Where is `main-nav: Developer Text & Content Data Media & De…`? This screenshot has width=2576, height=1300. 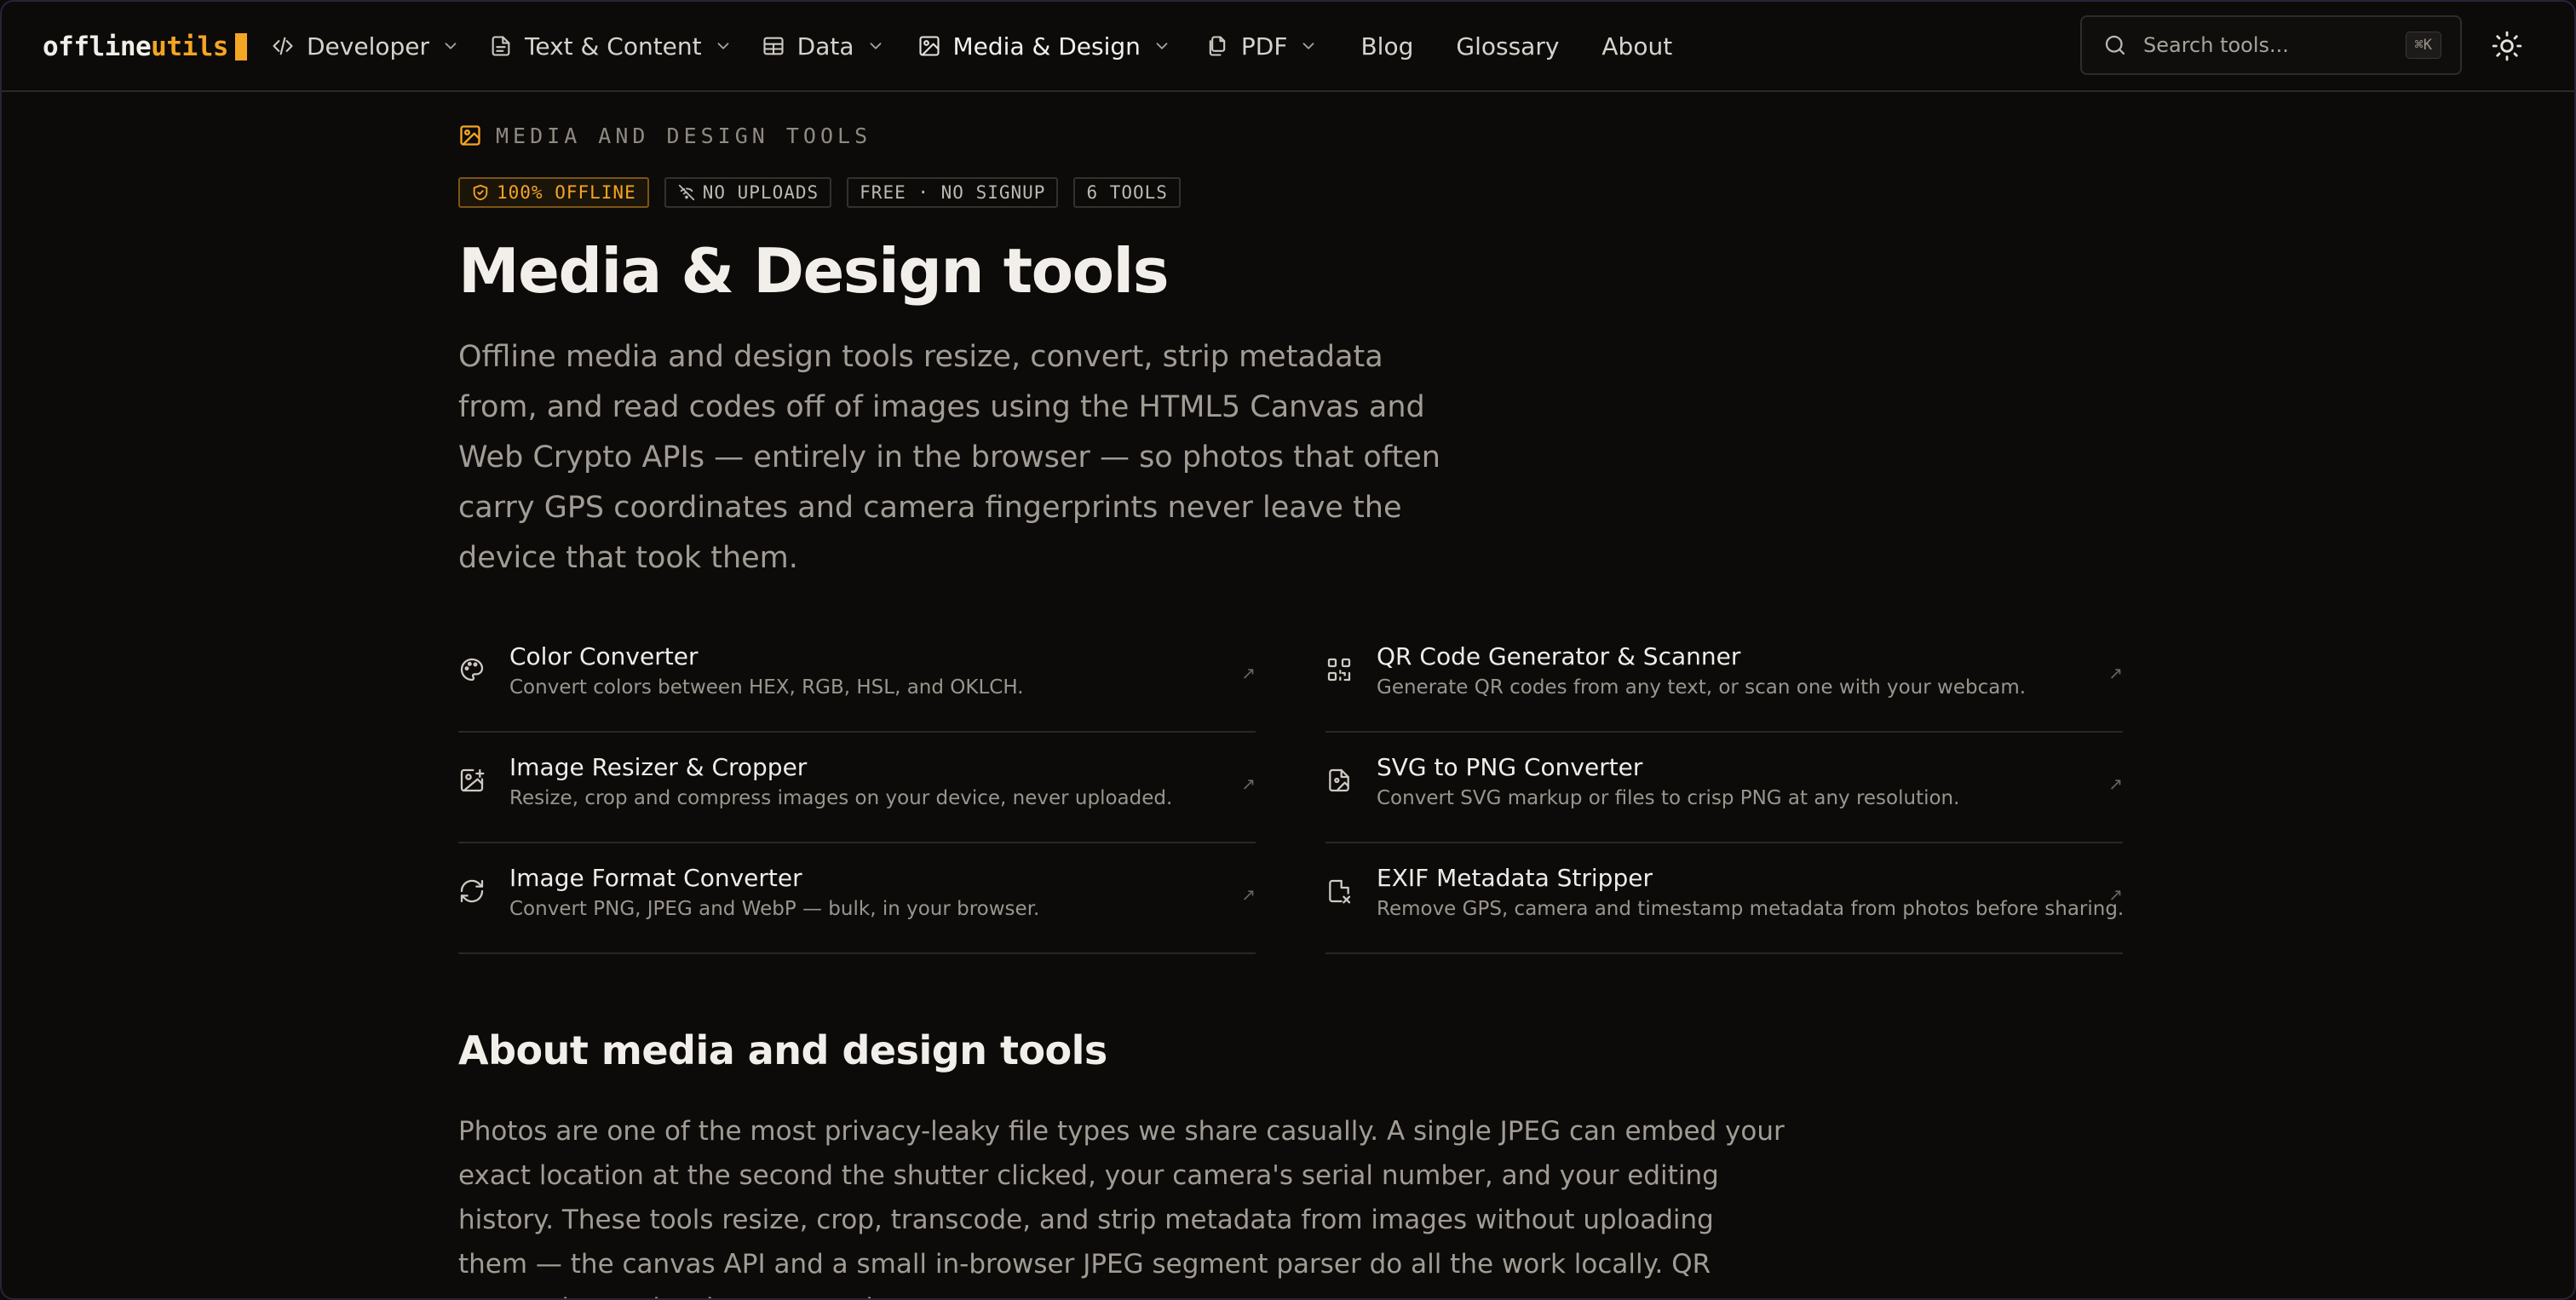
main-nav: Developer Text & Content Data Media & De… is located at coordinates (972, 46).